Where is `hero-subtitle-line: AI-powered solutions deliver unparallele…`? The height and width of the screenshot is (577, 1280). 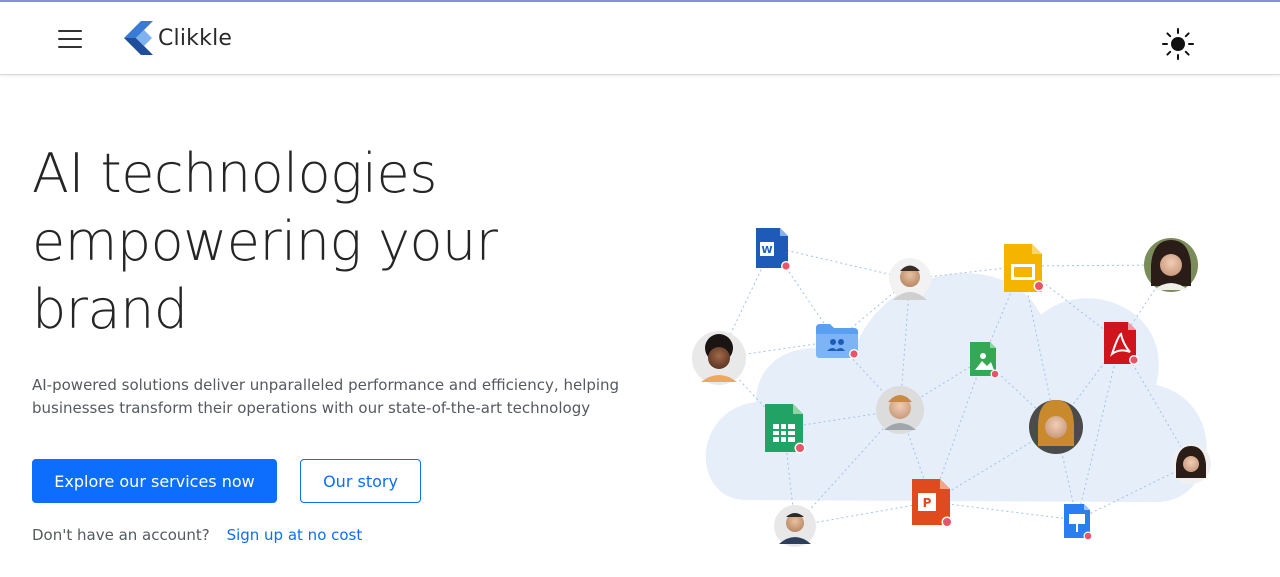 hero-subtitle-line: AI-powered solutions deliver unparallele… is located at coordinates (326, 385).